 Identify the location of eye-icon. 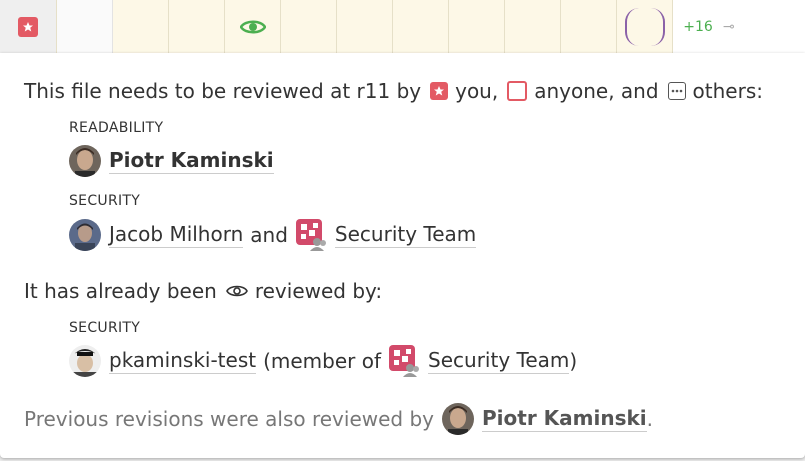
(252, 26).